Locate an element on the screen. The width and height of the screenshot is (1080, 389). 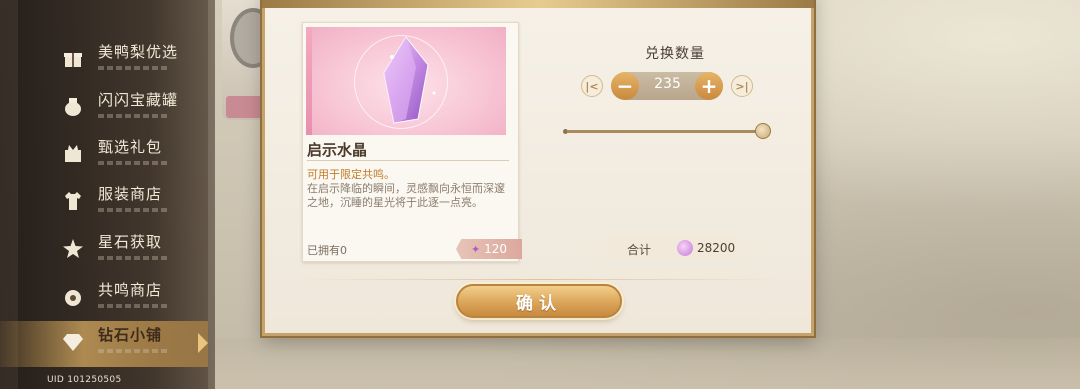
footer-divider is located at coordinates (540, 279).